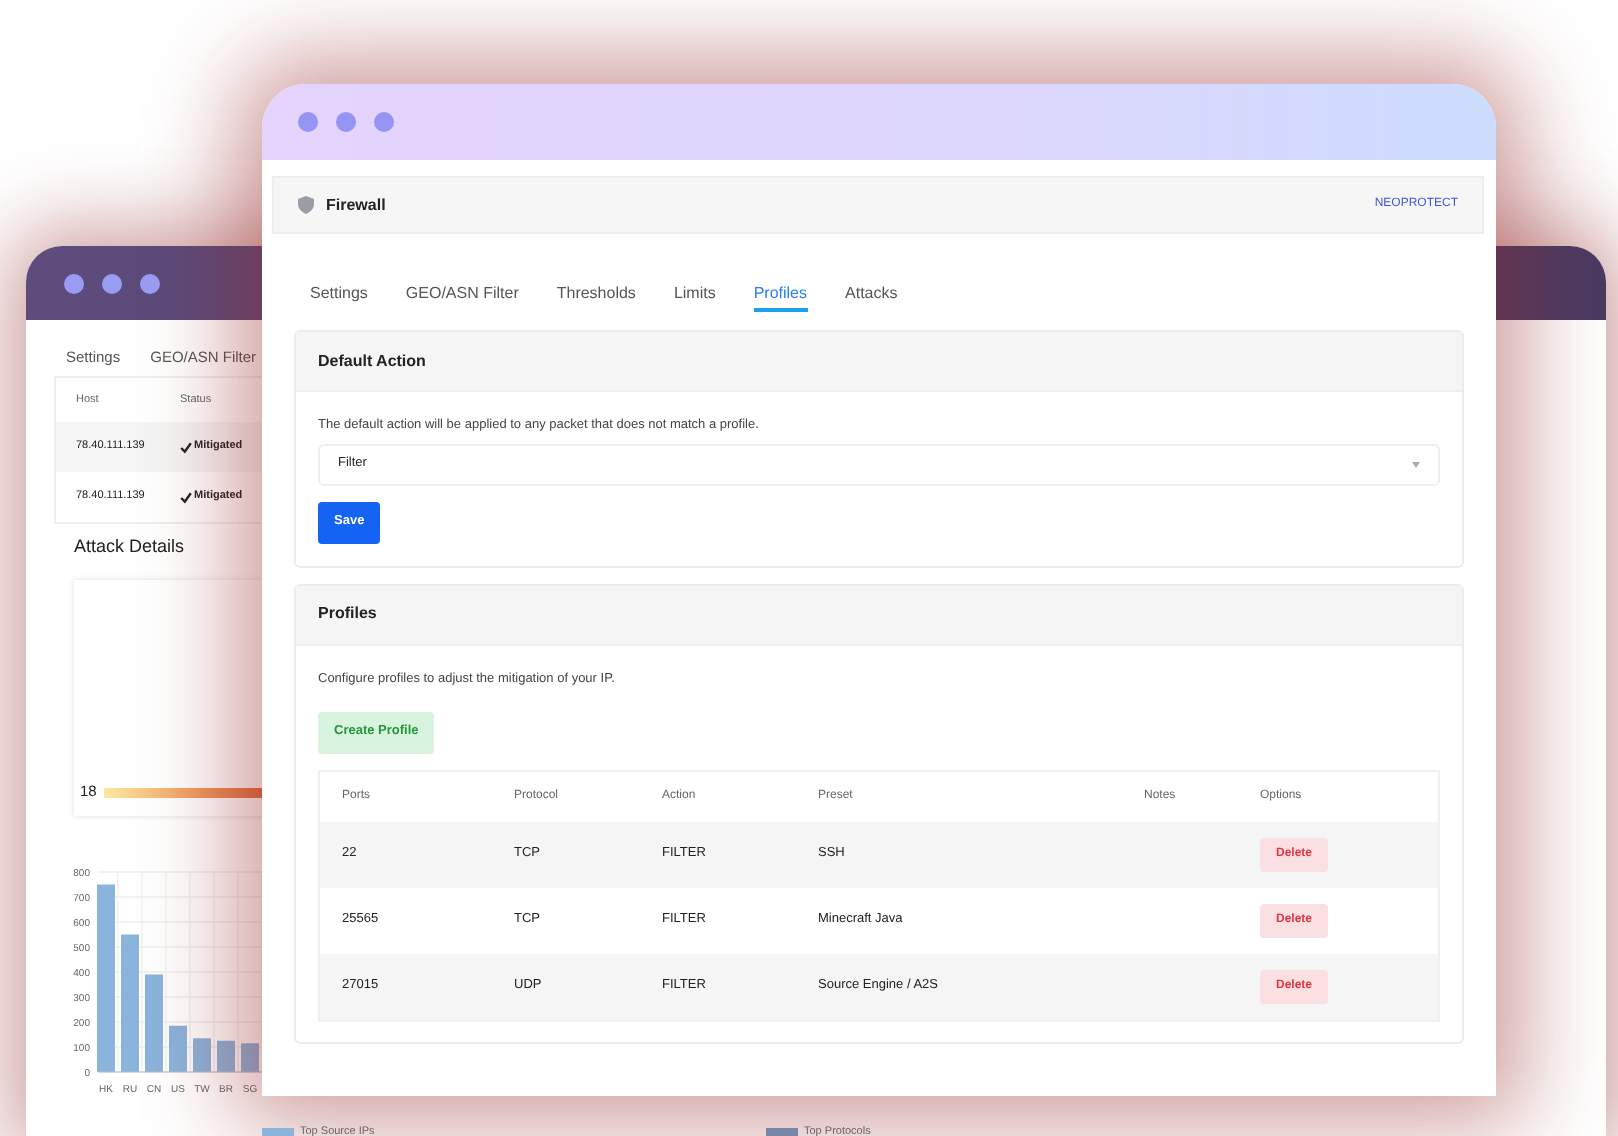 This screenshot has width=1618, height=1136. Describe the element at coordinates (879, 362) in the screenshot. I see `card-header: Default Action` at that location.